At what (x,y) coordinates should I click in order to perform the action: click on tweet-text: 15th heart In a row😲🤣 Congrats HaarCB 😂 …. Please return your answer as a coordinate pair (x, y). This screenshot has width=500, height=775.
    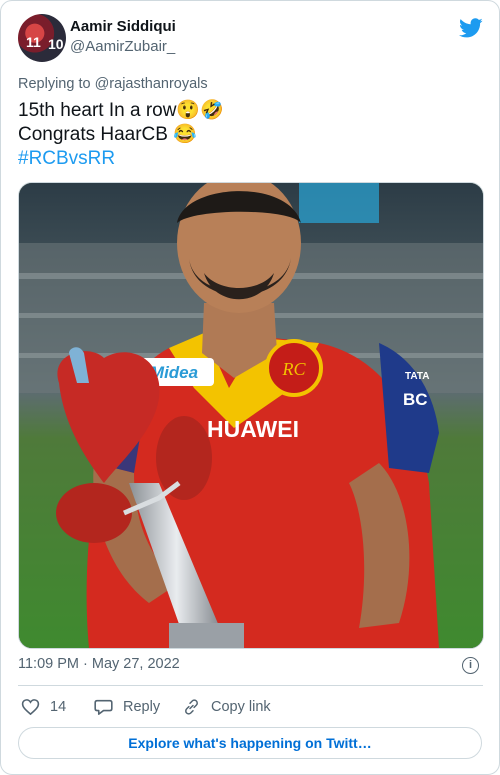
    Looking at the image, I should click on (121, 135).